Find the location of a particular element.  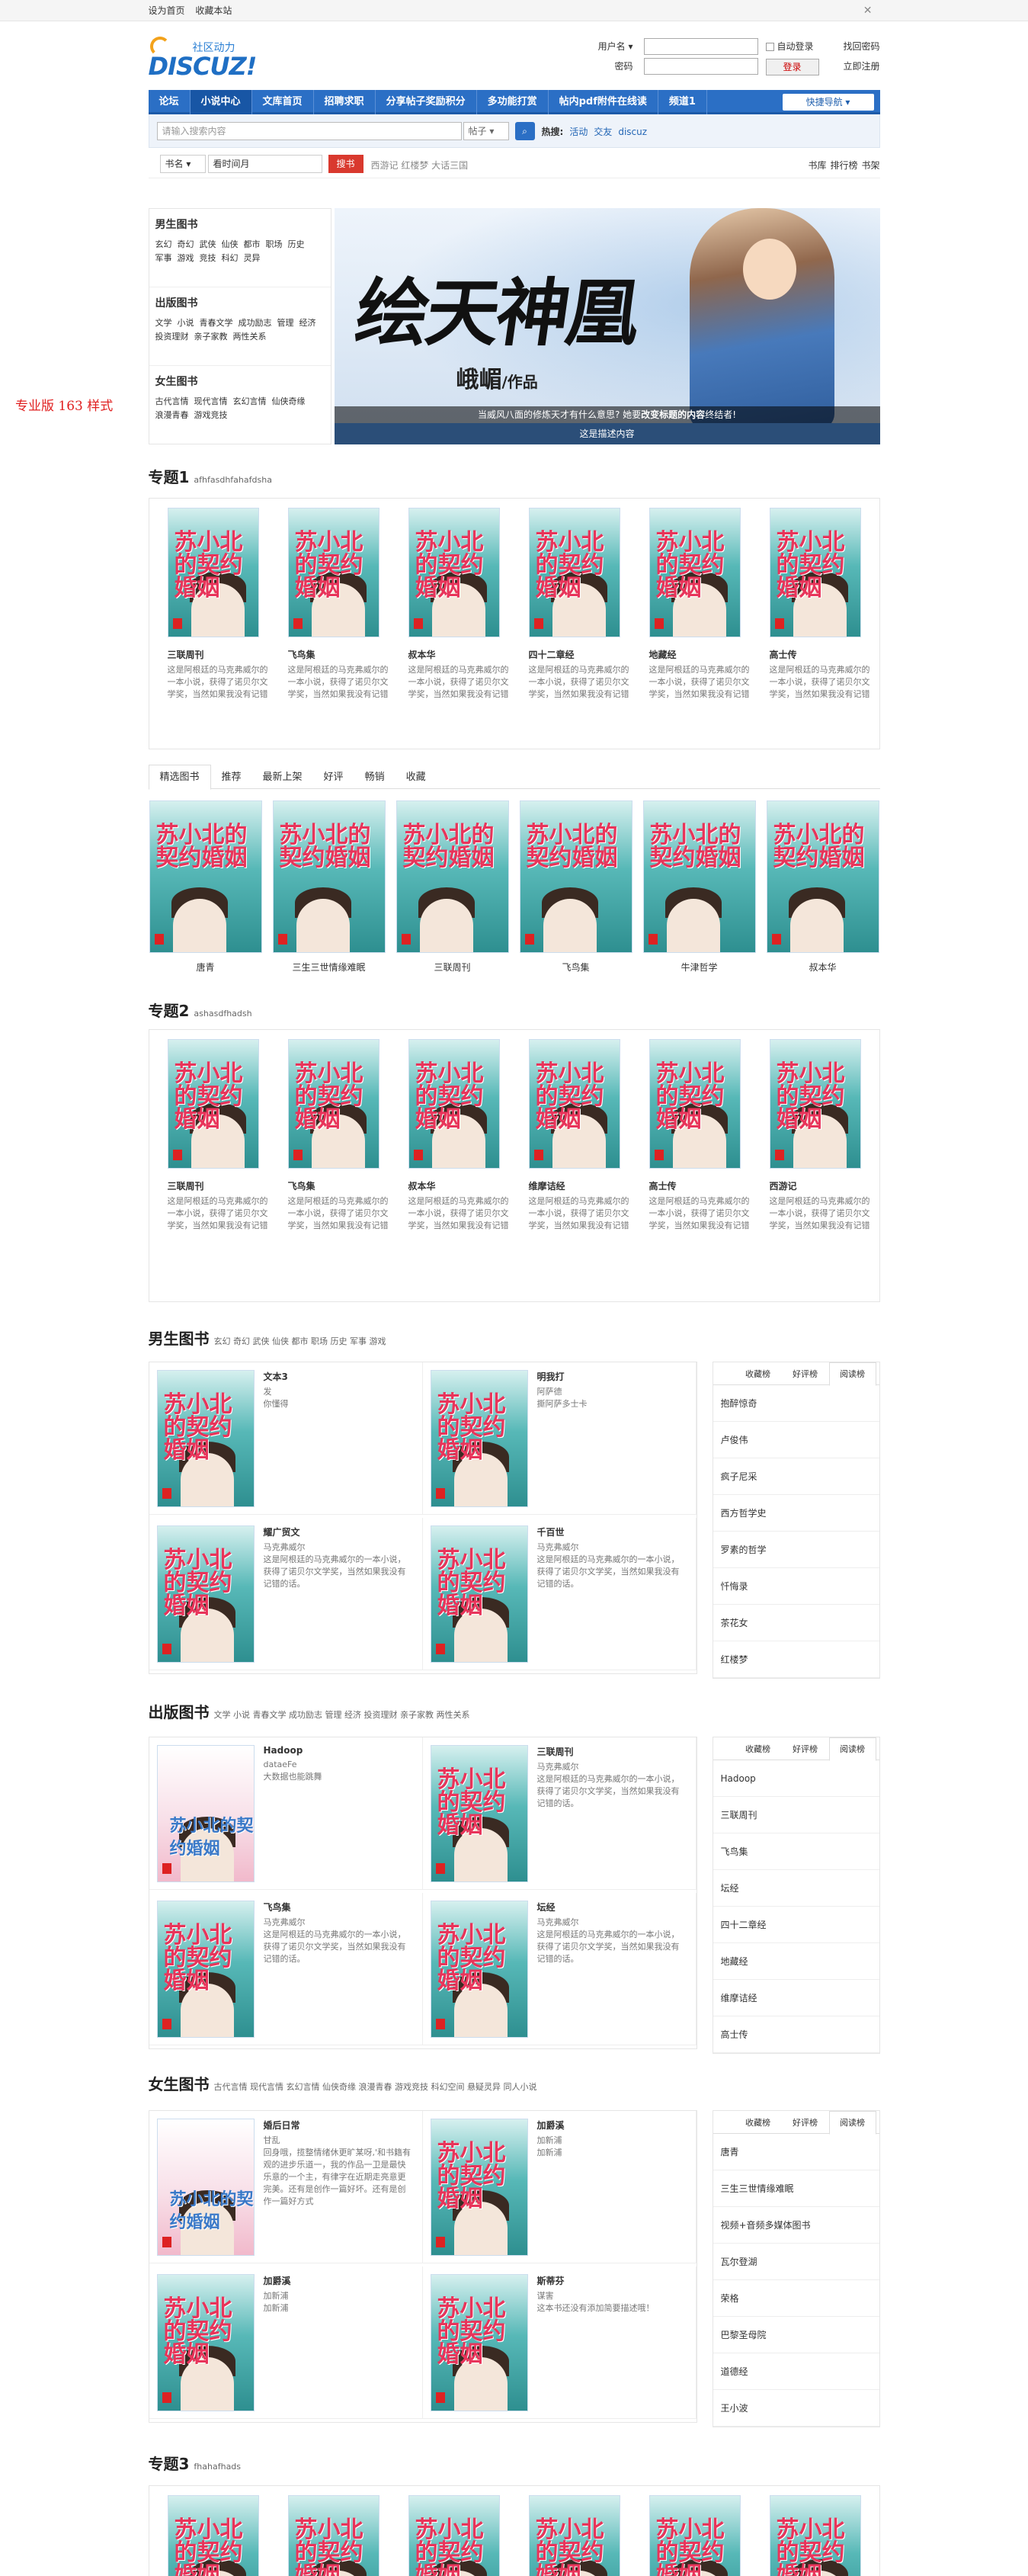

search-icon: ⌕ is located at coordinates (524, 131).